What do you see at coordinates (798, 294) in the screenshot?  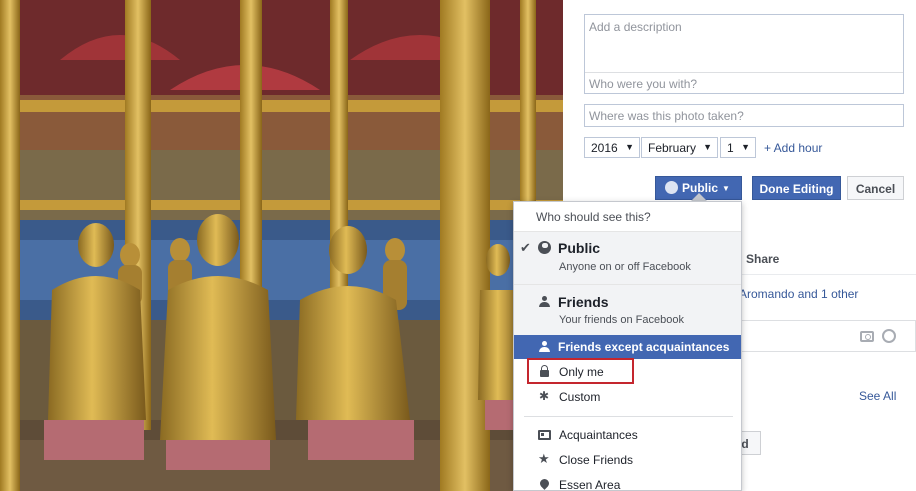 I see `tagged-people-link: Aromando and 1 other` at bounding box center [798, 294].